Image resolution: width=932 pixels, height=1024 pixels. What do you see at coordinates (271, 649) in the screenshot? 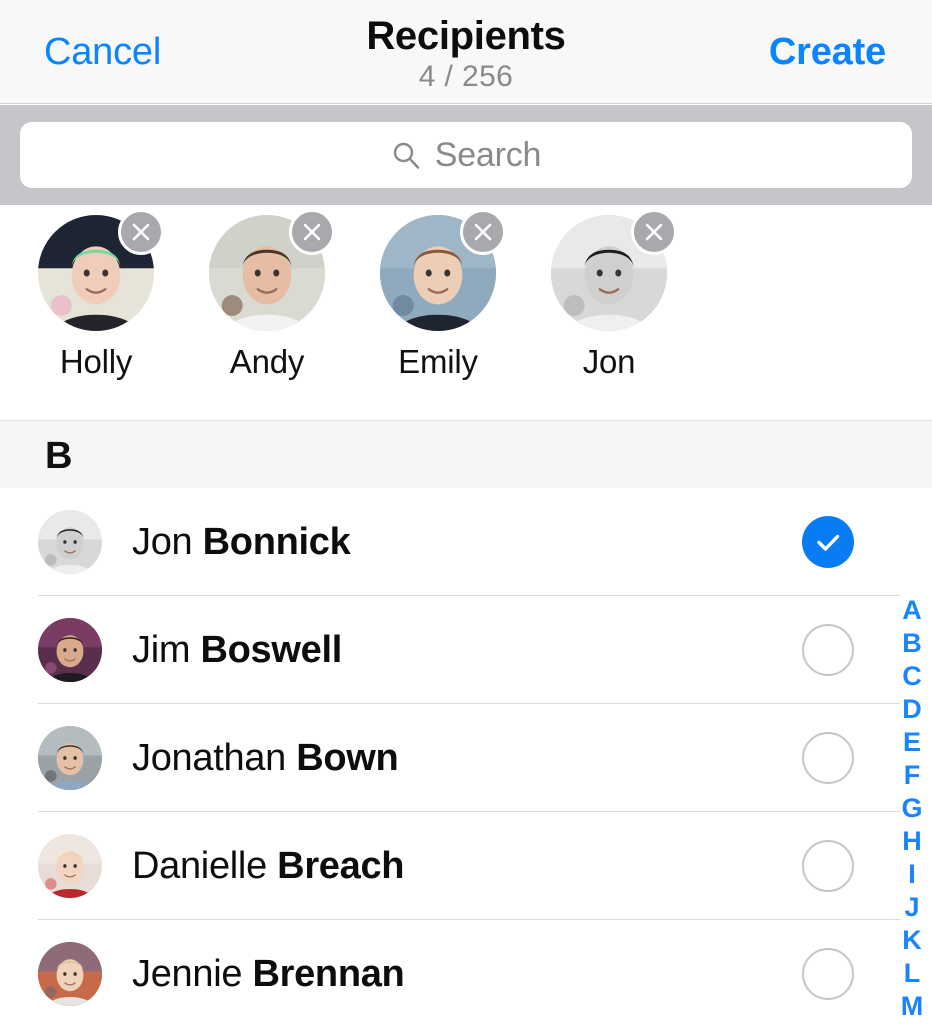
I see `contact-last-name: Boswell` at bounding box center [271, 649].